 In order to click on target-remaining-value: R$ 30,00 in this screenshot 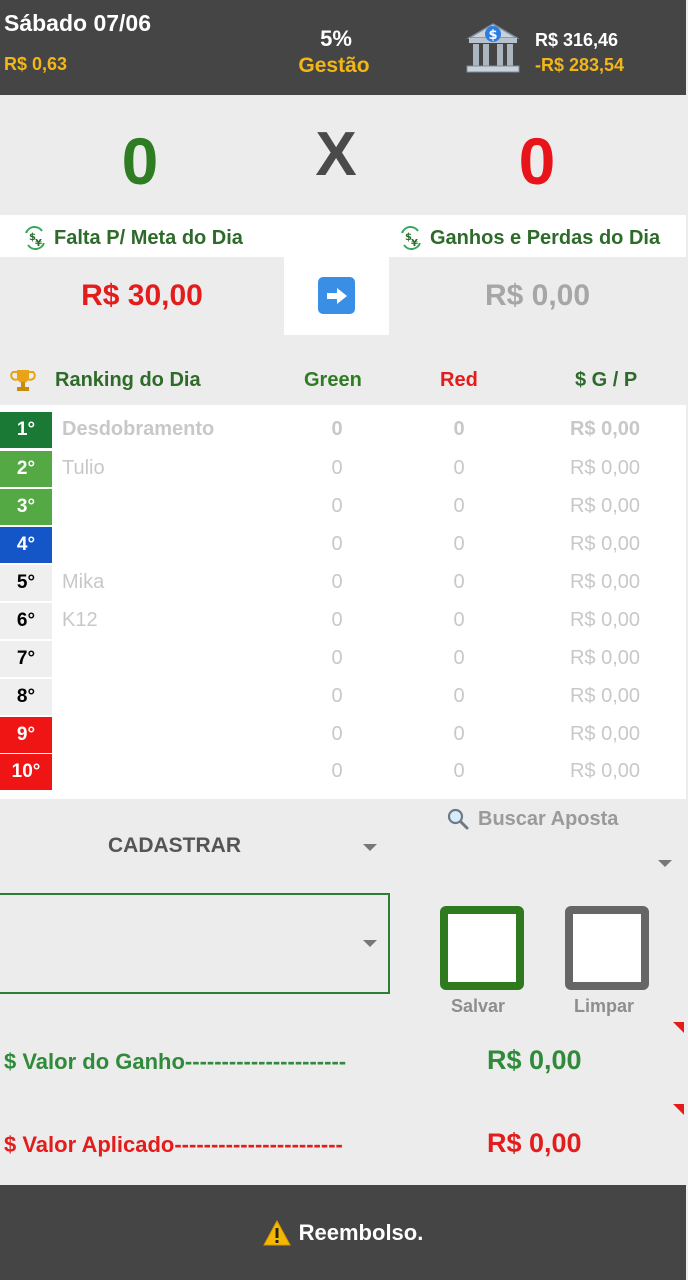, I will do `click(142, 296)`.